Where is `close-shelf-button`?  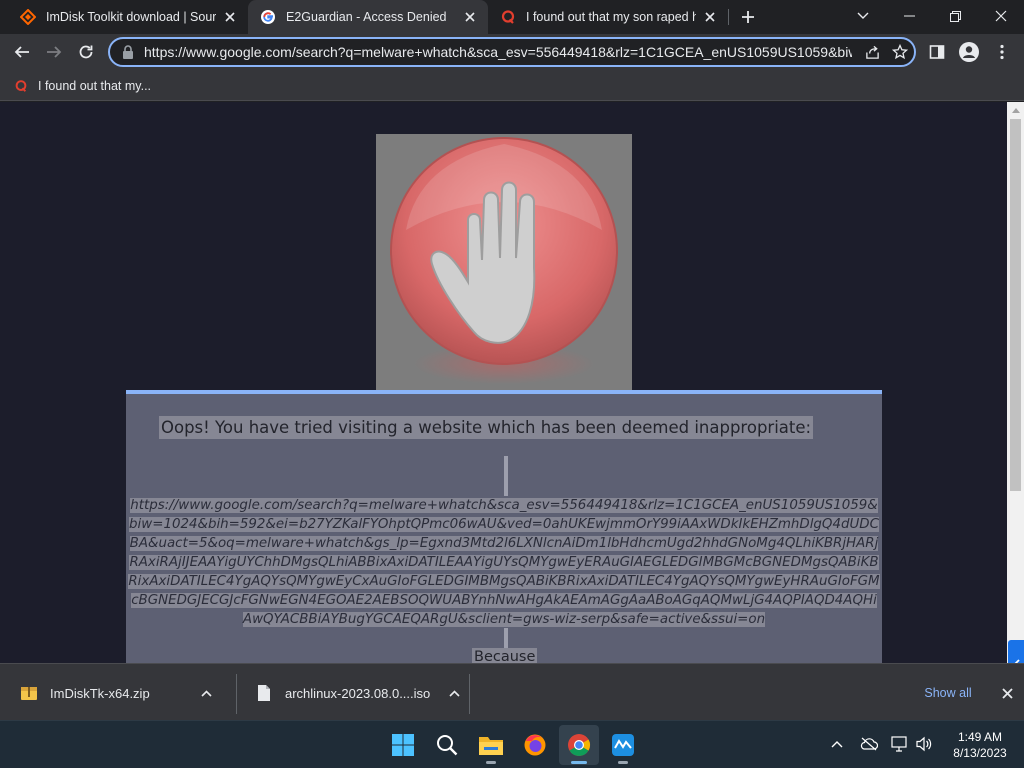 close-shelf-button is located at coordinates (1007, 693).